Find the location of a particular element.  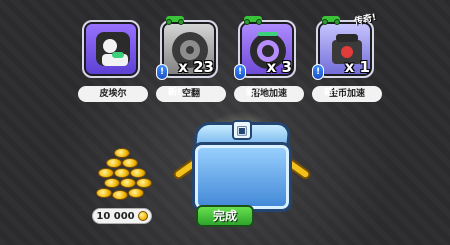

reward-card-4: 传奇! ! x 1 新! is located at coordinates (344, 55).